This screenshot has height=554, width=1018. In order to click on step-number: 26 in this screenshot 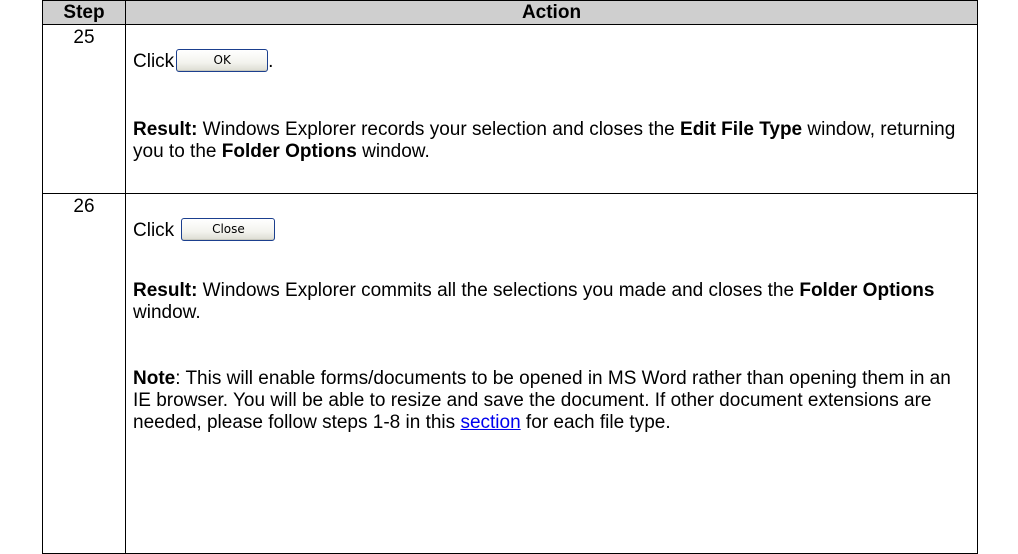, I will do `click(84, 373)`.